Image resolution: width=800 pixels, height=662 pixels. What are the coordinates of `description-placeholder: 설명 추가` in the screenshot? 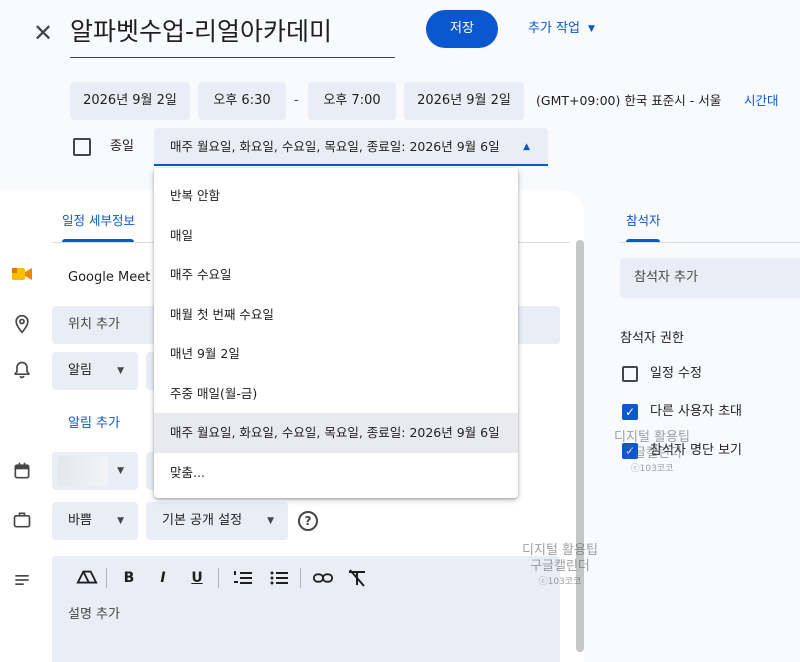 It's located at (94, 614).